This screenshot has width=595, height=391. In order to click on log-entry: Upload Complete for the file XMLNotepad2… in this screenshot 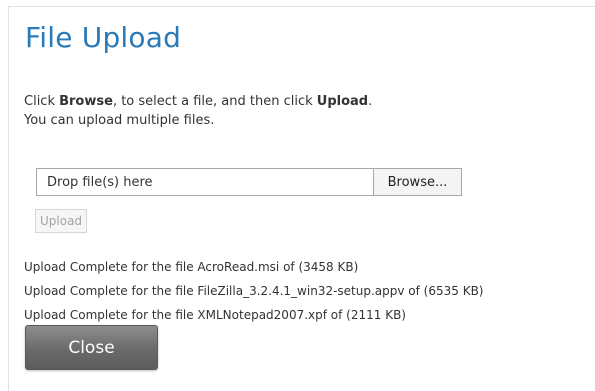, I will do `click(215, 315)`.